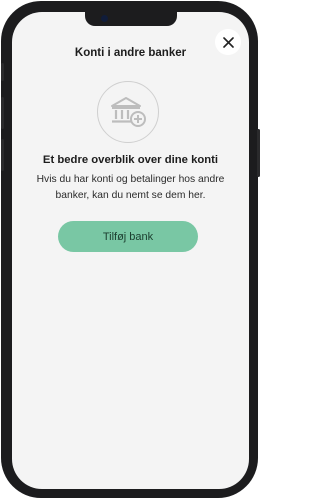  I want to click on bank-add-icon, so click(128, 112).